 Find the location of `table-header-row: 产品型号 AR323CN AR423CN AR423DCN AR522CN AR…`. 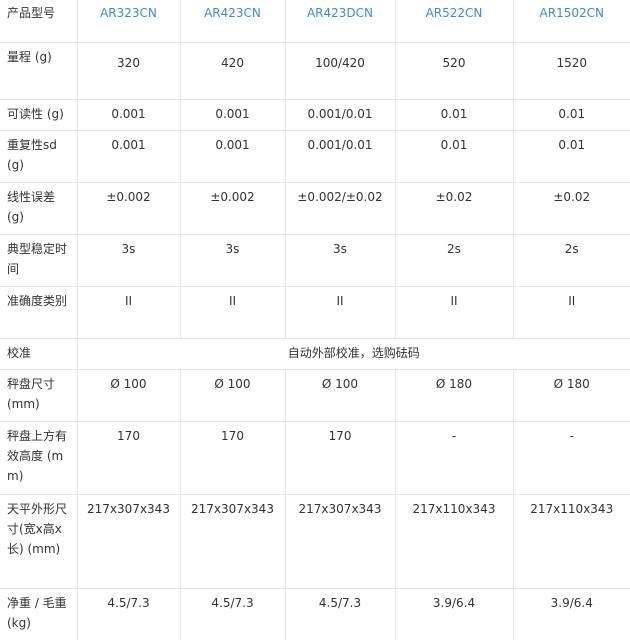

table-header-row: 产品型号 AR323CN AR423CN AR423DCN AR522CN AR… is located at coordinates (315, 21).